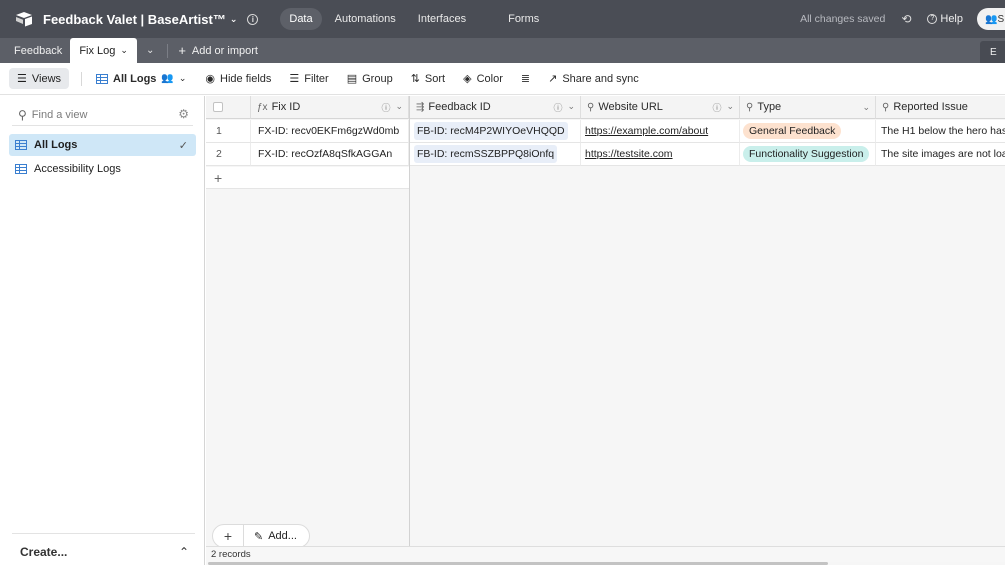  I want to click on column-header-fix-id: ƒx Fix ID ⓘ ⌄, so click(330, 107).